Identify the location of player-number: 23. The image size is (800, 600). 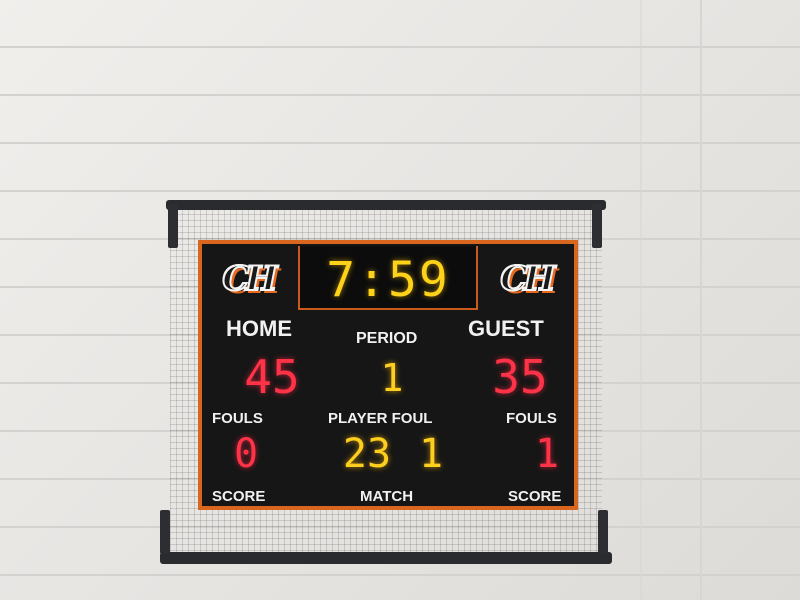
(367, 454).